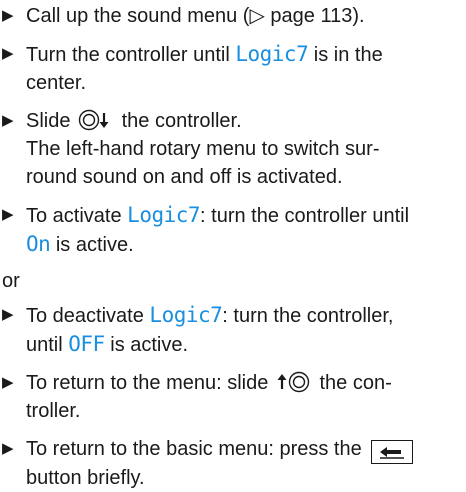 This screenshot has height=492, width=466. Describe the element at coordinates (77, 216) in the screenshot. I see `step-text: To activate` at that location.